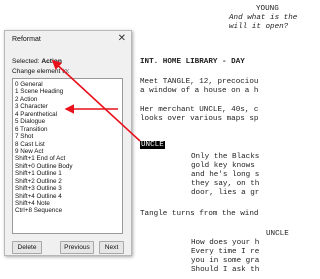  What do you see at coordinates (68, 181) in the screenshot?
I see `list-item: Shift+2 Outline 2` at bounding box center [68, 181].